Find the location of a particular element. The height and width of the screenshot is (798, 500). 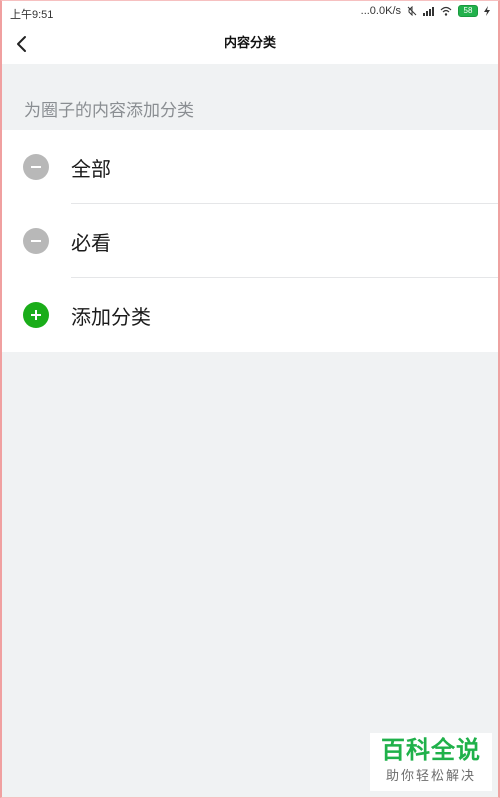

chevron-left-icon is located at coordinates (21, 44).